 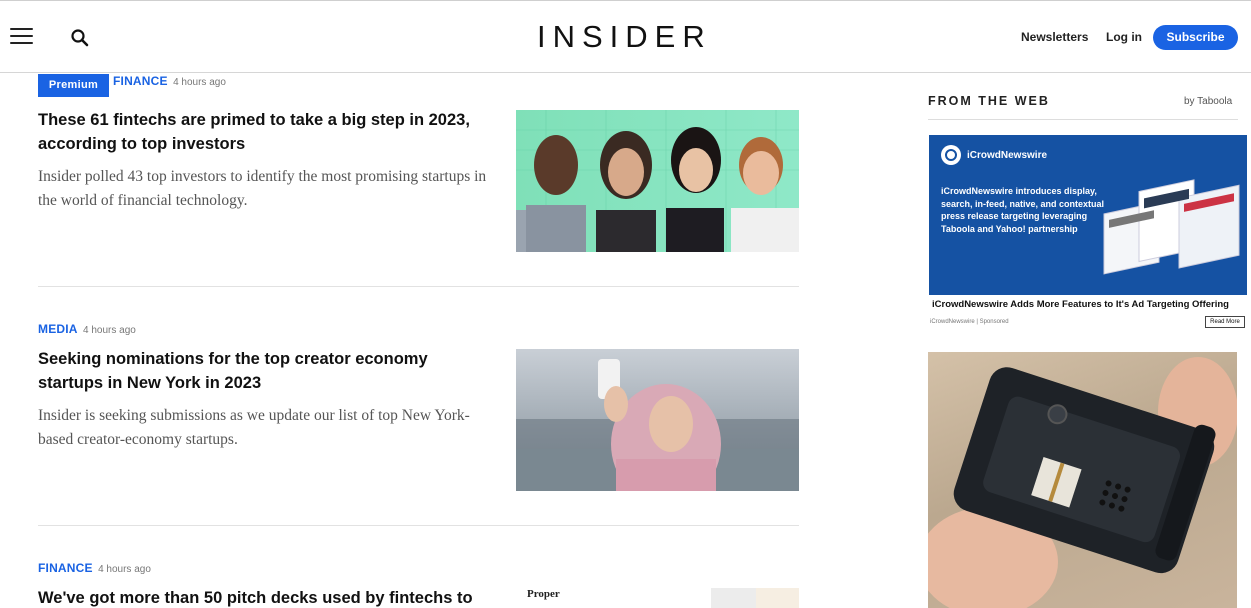 I want to click on article-thumbnail: Proper, so click(x=657, y=596).